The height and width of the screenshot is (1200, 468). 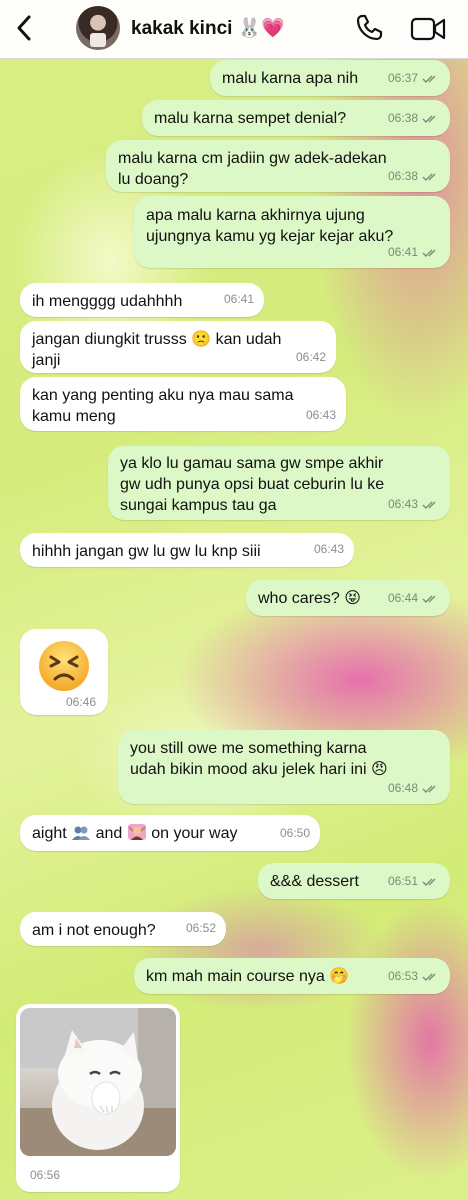 I want to click on message-meta: 06:46, so click(x=81, y=702).